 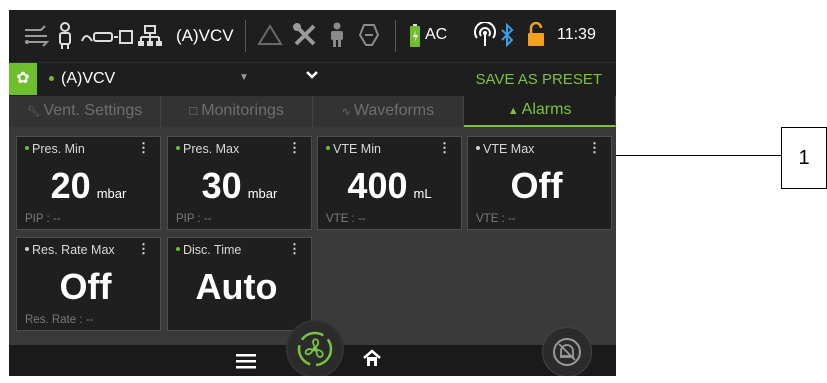 I want to click on alarm-title: VTE Min, so click(x=353, y=149).